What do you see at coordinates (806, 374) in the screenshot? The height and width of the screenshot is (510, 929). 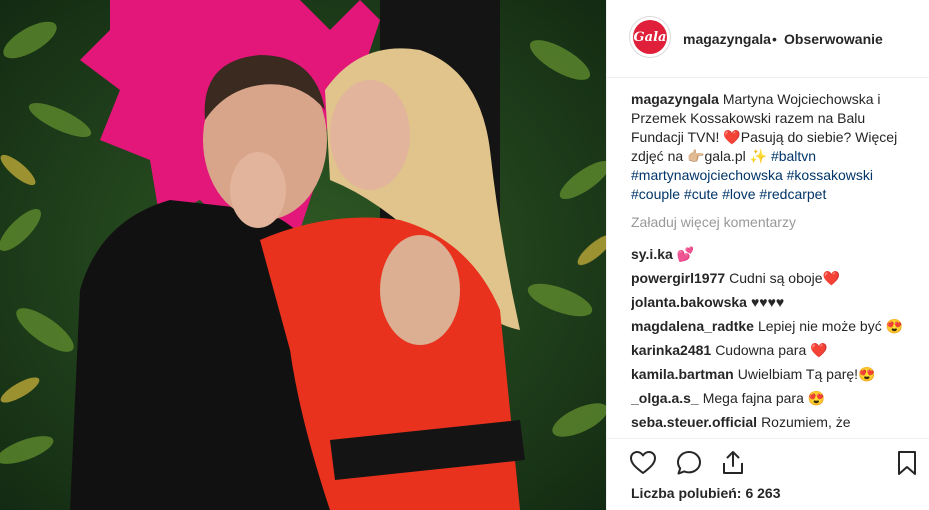 I see `comment-text: Uwielbiam Tą parę!😍` at bounding box center [806, 374].